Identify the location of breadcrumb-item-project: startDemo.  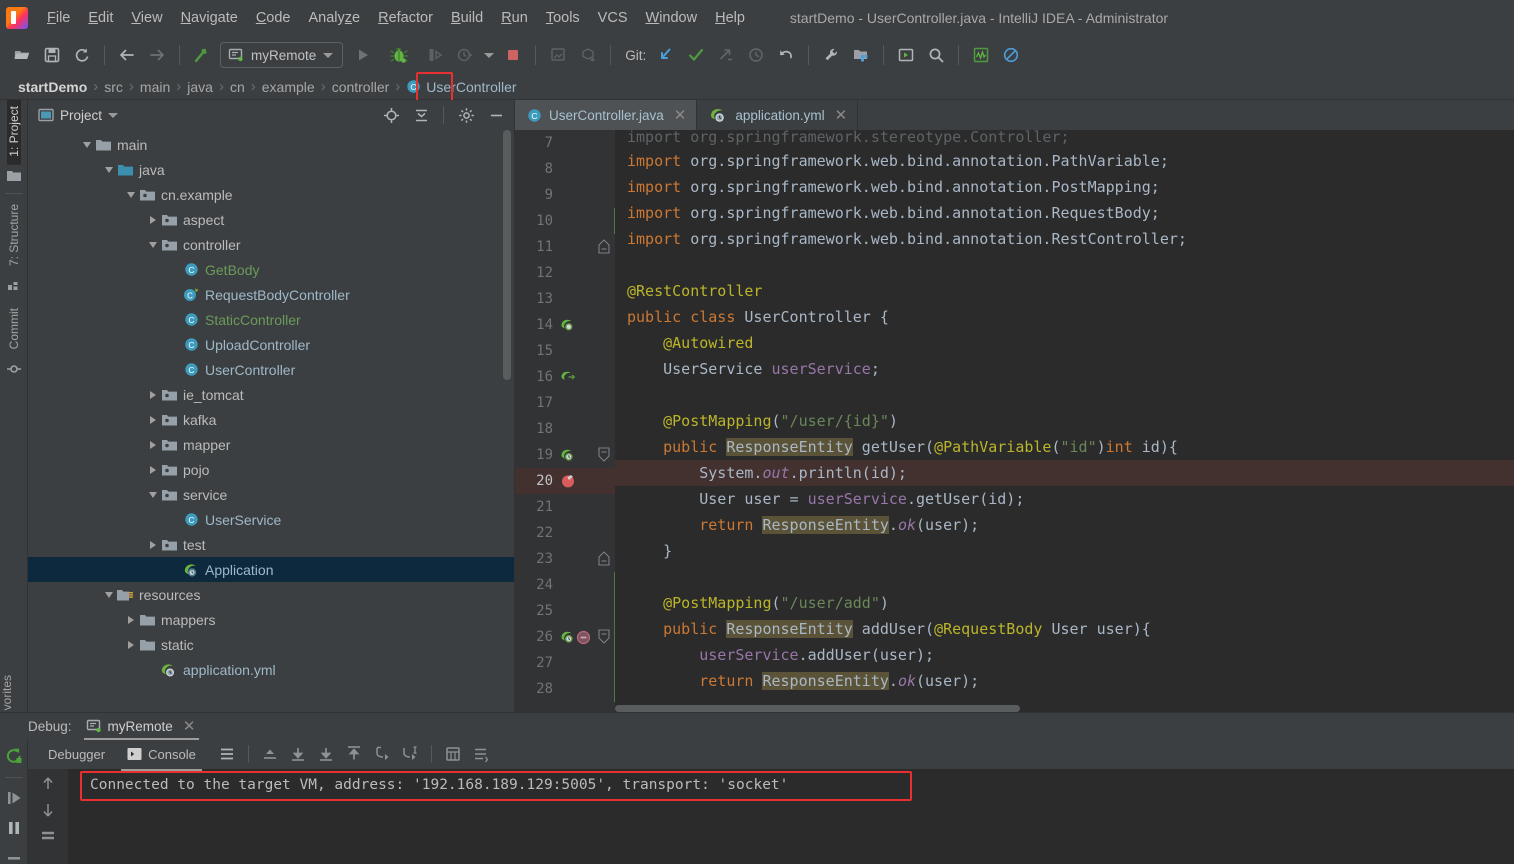
(52, 87).